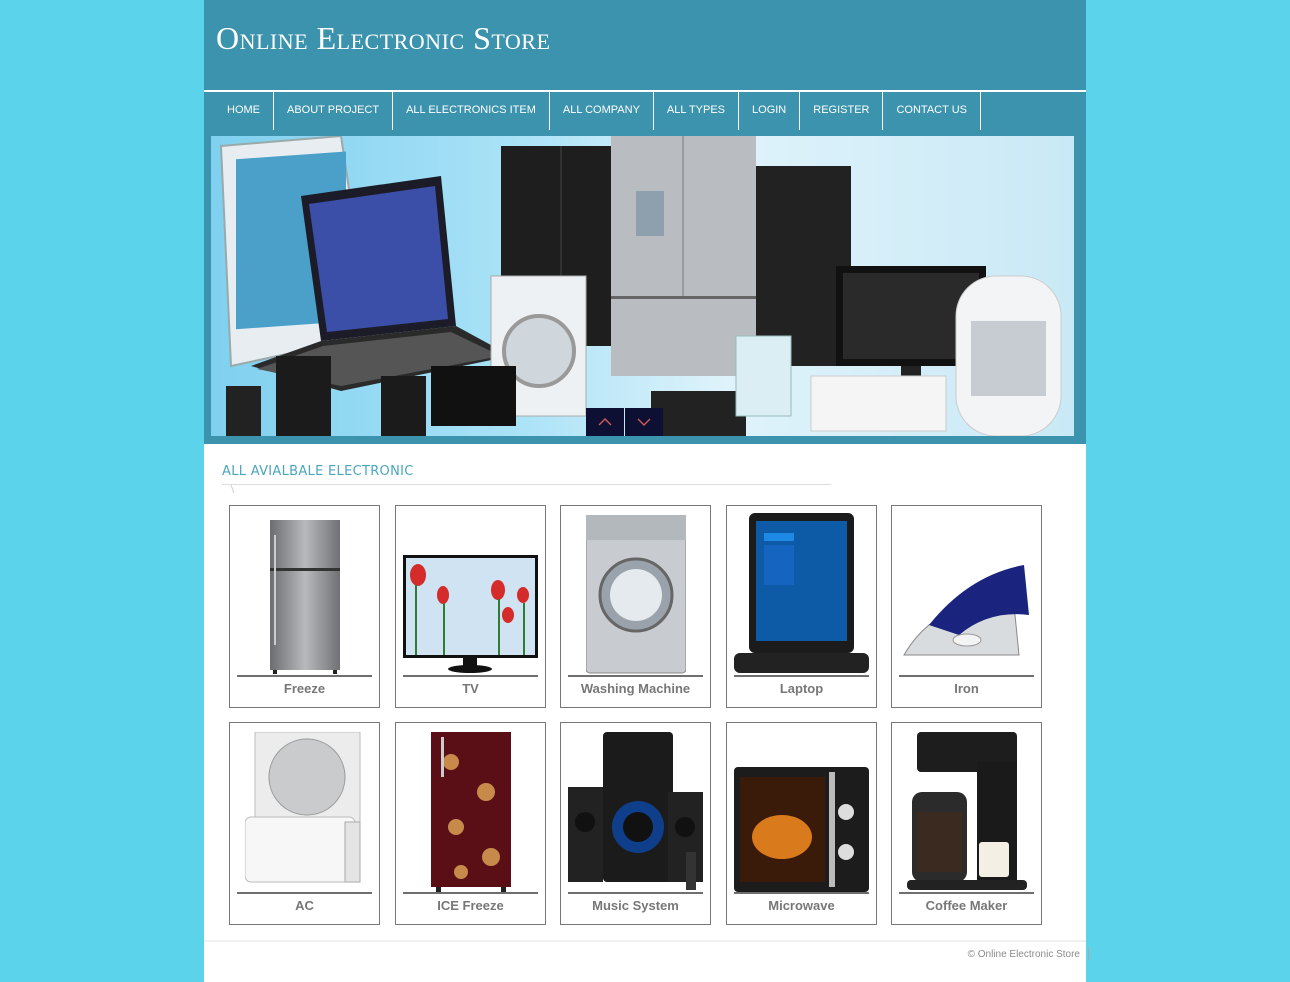  I want to click on coffee-maker-icon, so click(966, 811).